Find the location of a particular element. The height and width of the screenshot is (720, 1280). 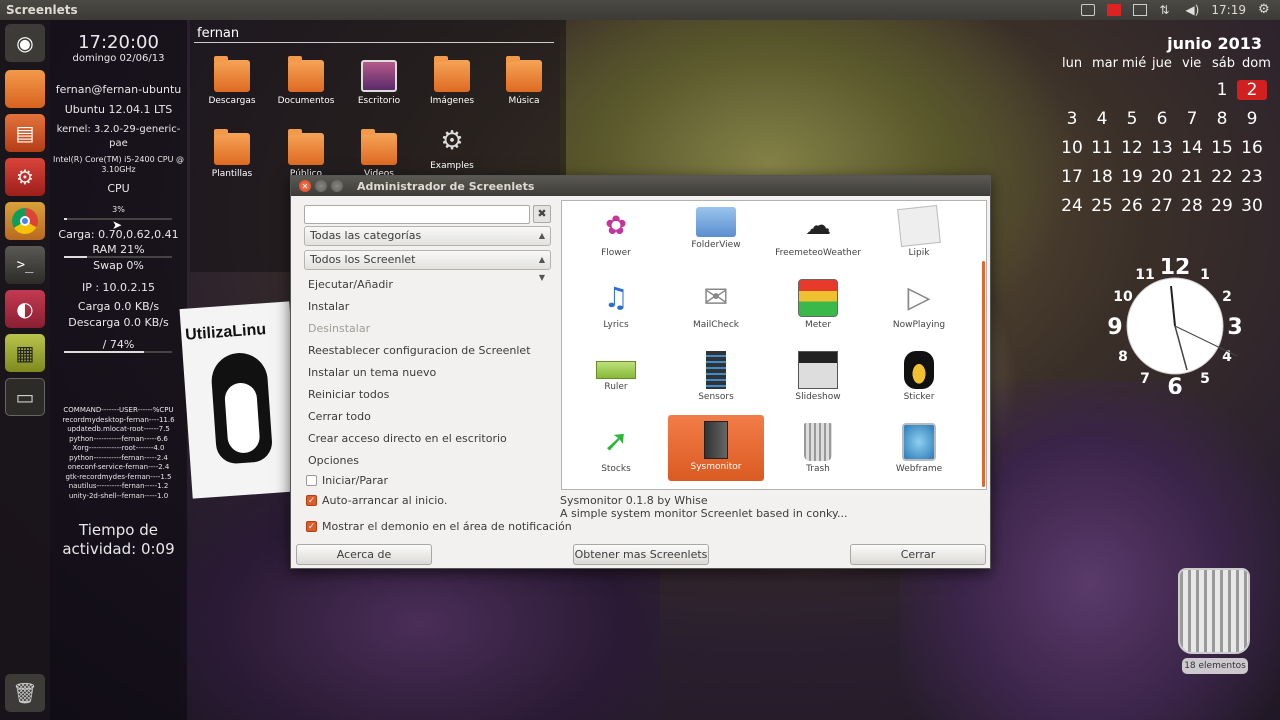

close-button: Cerrar is located at coordinates (918, 554).